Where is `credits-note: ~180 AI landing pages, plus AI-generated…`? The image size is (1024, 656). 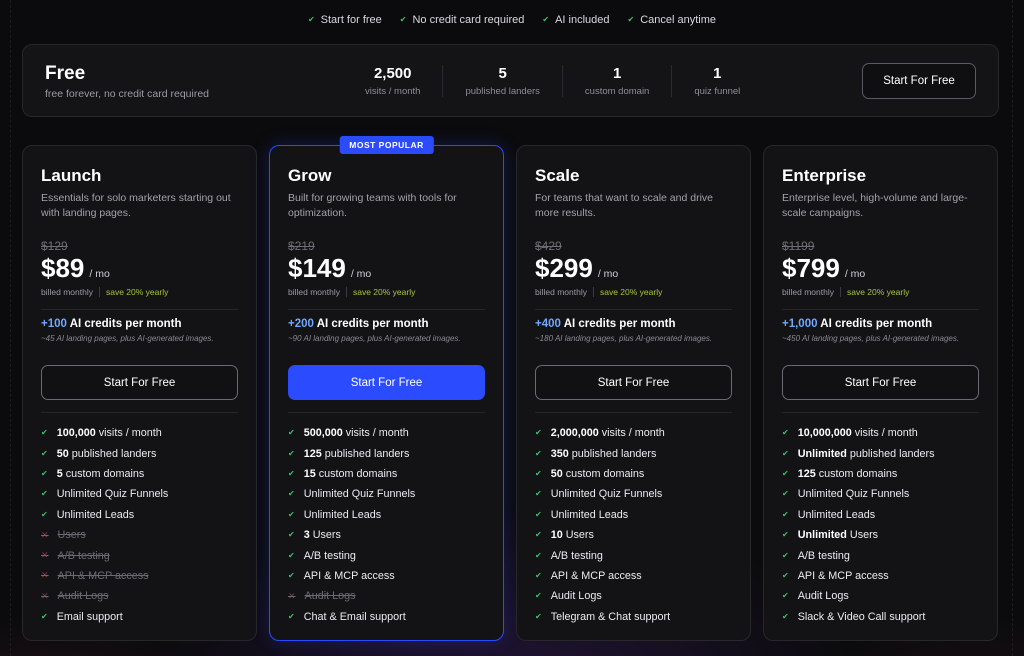
credits-note: ~180 AI landing pages, plus AI-generated… is located at coordinates (624, 338).